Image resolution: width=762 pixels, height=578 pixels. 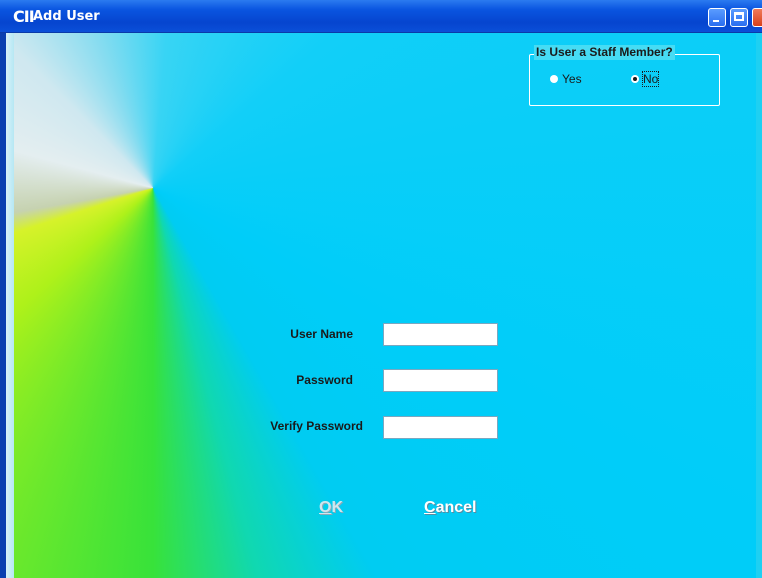 I want to click on title-bar: CII Add User, so click(x=381, y=16).